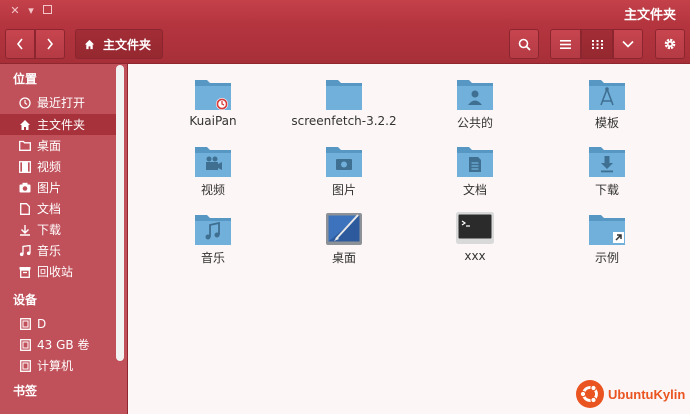 Image resolution: width=690 pixels, height=414 pixels. What do you see at coordinates (127, 44) in the screenshot?
I see `breadcrumb-label: 主文件夹` at bounding box center [127, 44].